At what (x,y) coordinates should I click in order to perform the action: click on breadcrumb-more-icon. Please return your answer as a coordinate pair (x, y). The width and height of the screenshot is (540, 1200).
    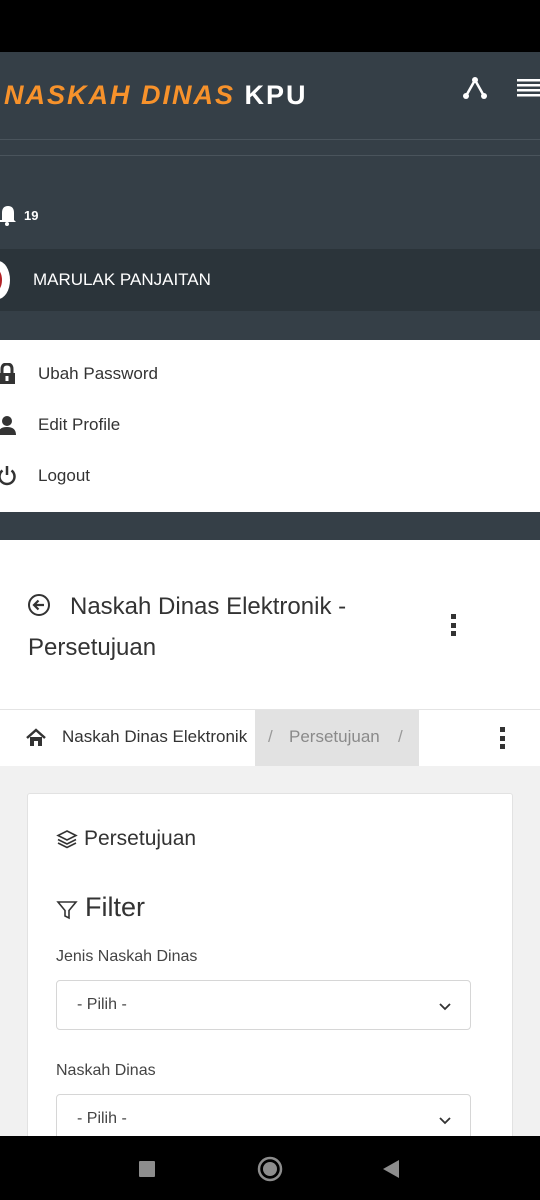
    Looking at the image, I should click on (502, 738).